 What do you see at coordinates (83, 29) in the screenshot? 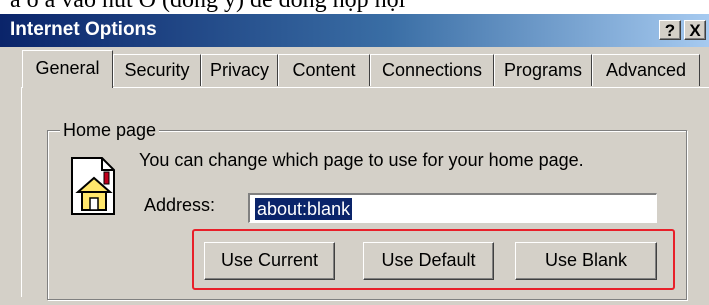
I see `window-title: Internet Options` at bounding box center [83, 29].